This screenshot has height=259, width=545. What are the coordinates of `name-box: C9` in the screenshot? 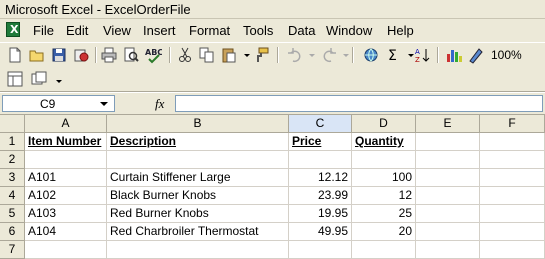 It's located at (58, 103).